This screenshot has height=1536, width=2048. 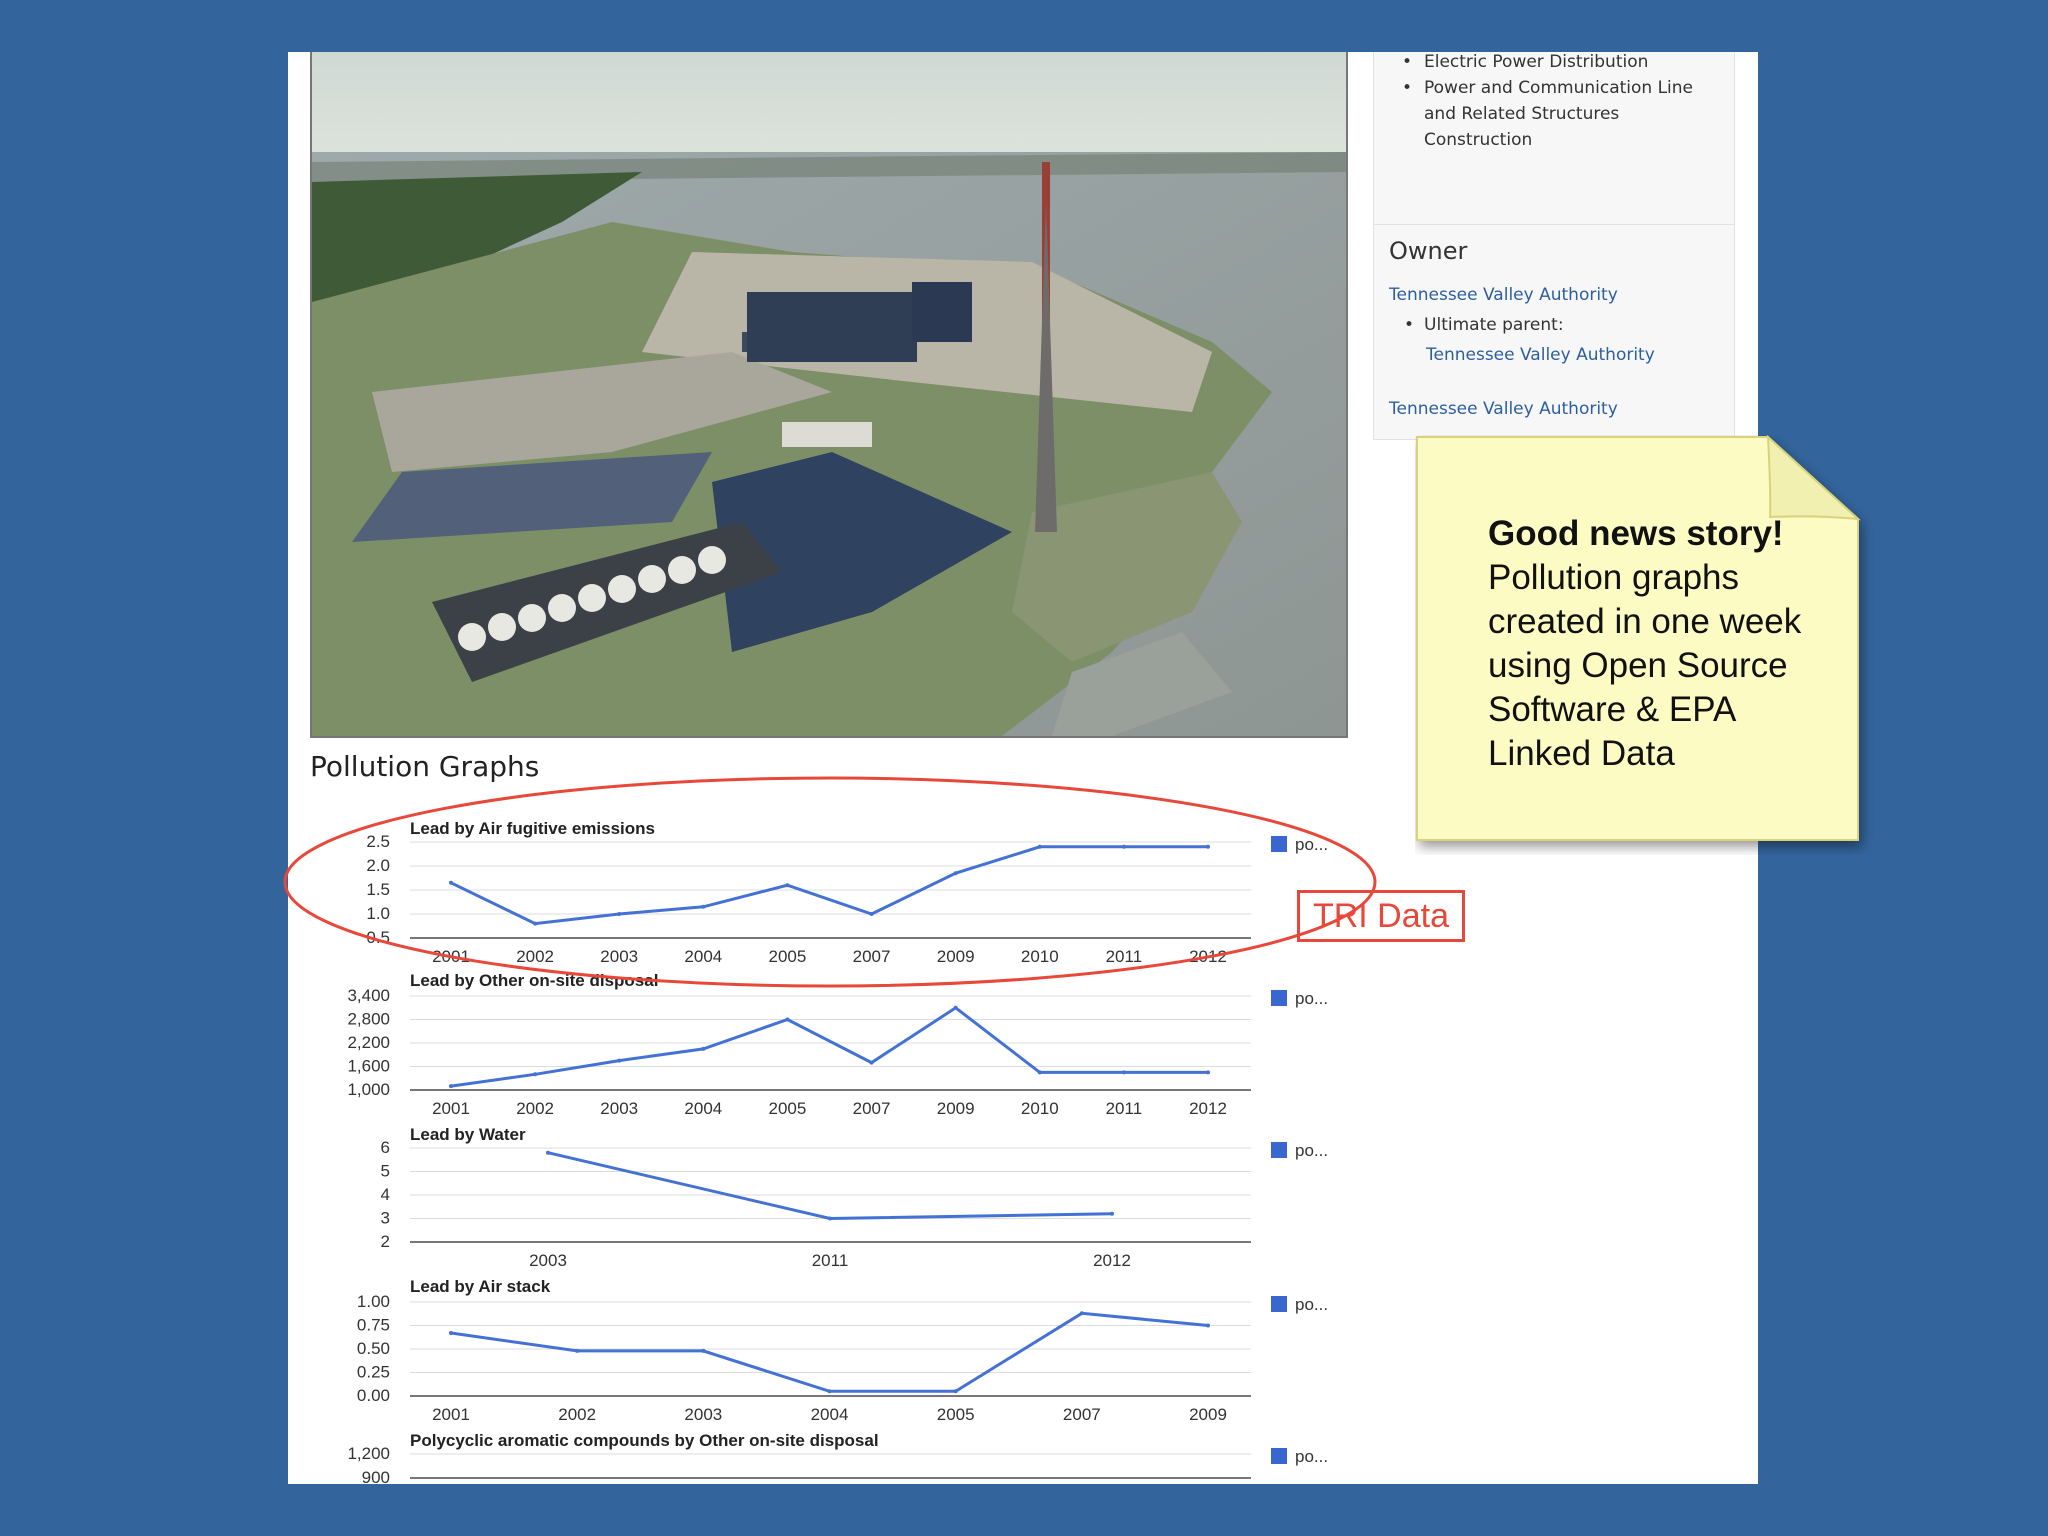 I want to click on y-tick-label: 0.25, so click(x=373, y=1372).